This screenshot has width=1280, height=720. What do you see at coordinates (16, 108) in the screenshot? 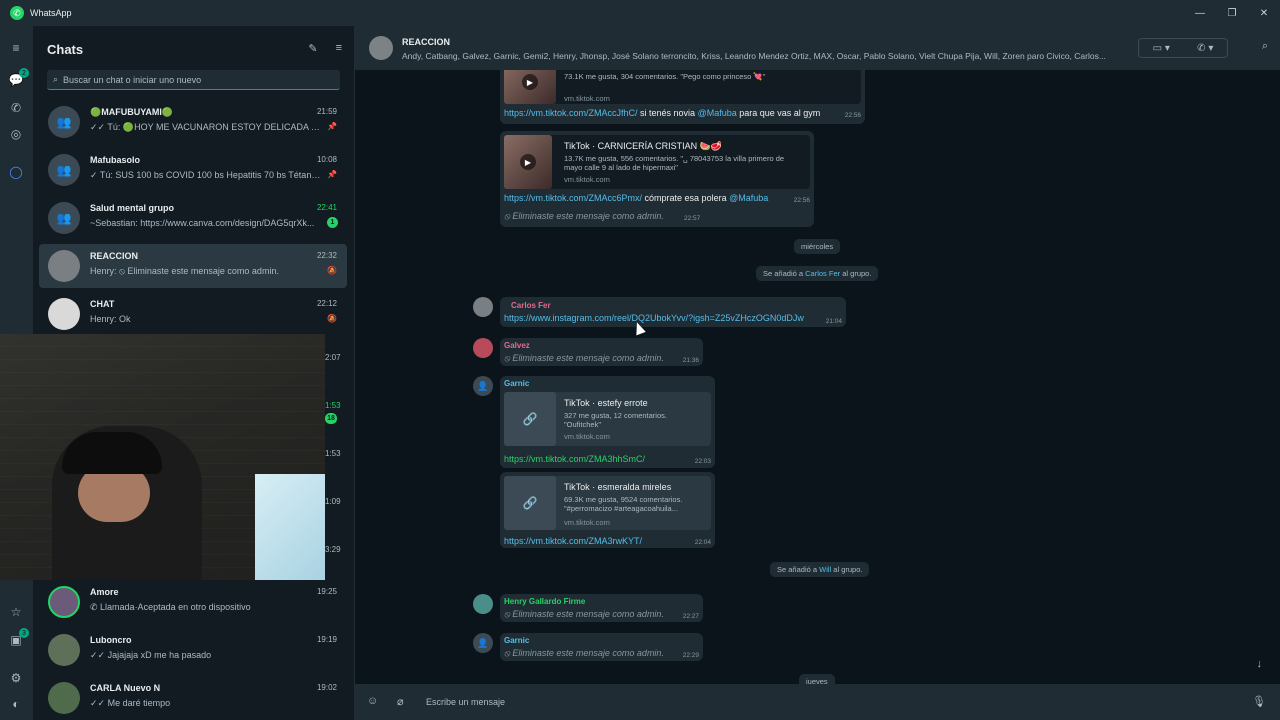
I see `calls-icon: ✆` at bounding box center [16, 108].